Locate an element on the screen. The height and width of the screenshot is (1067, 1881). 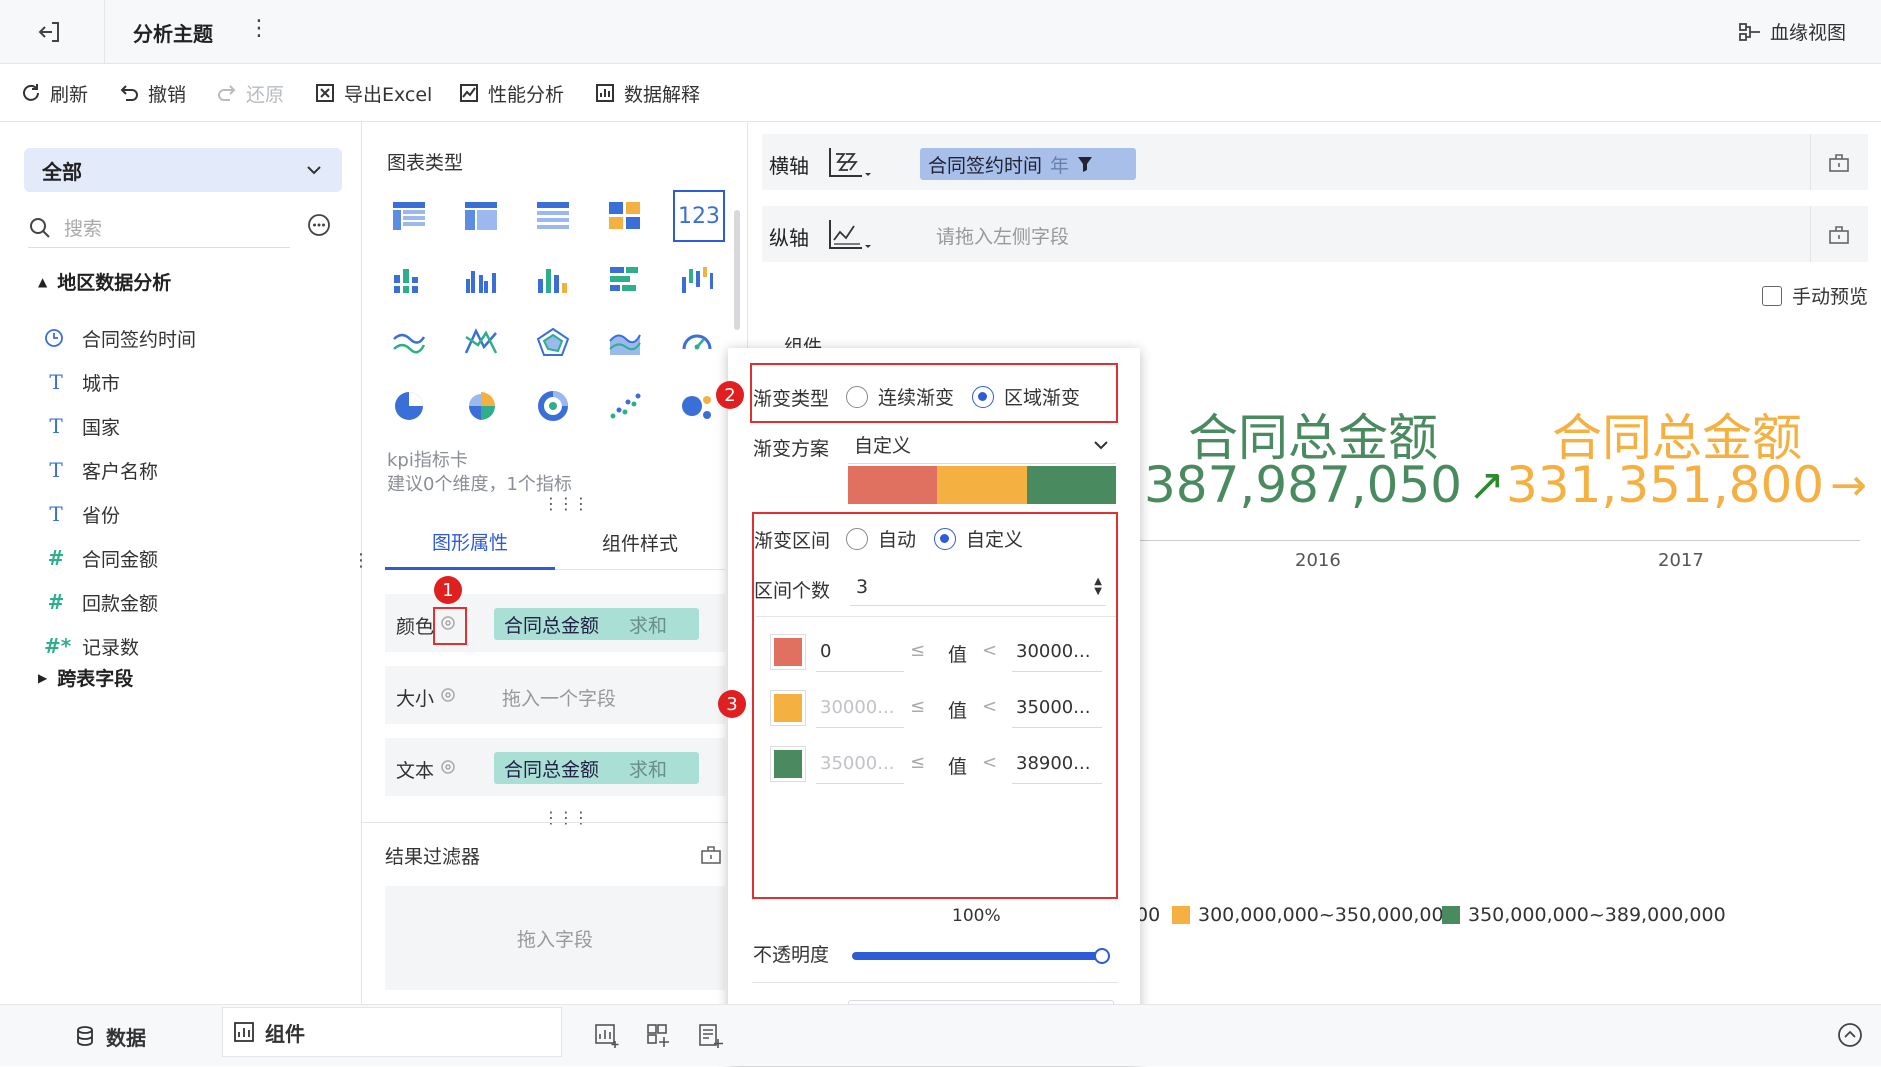
group-regional-analysis: ▲ 地区数据分析 is located at coordinates (104, 281).